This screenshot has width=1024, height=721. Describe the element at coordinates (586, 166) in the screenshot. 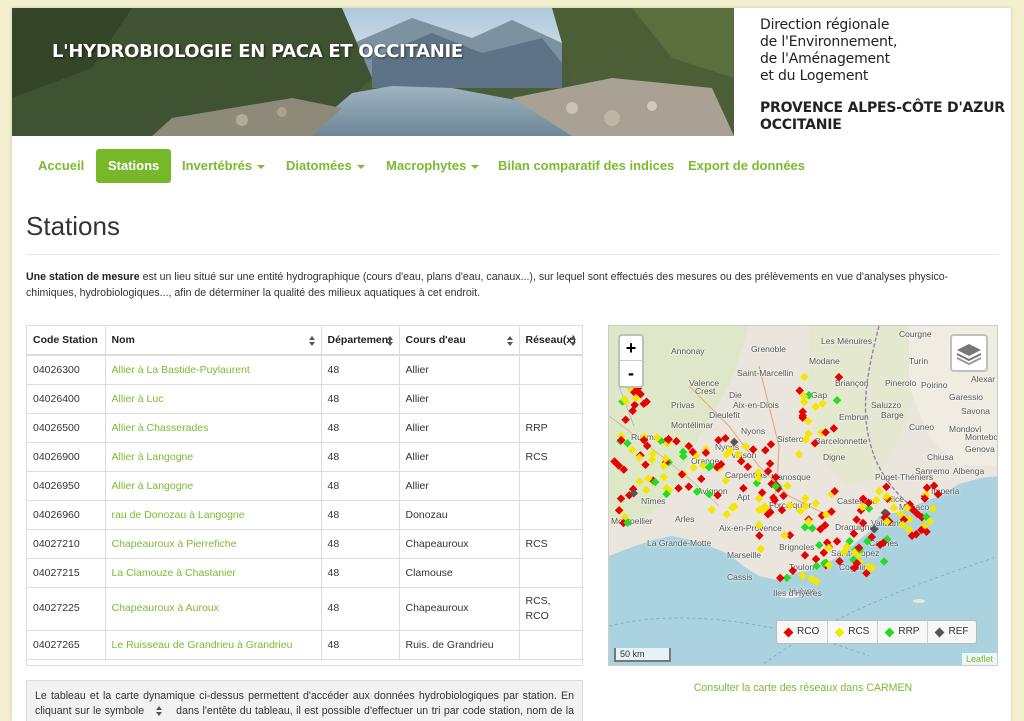

I see `nav-bilan: Bilan comparatif des indices` at that location.